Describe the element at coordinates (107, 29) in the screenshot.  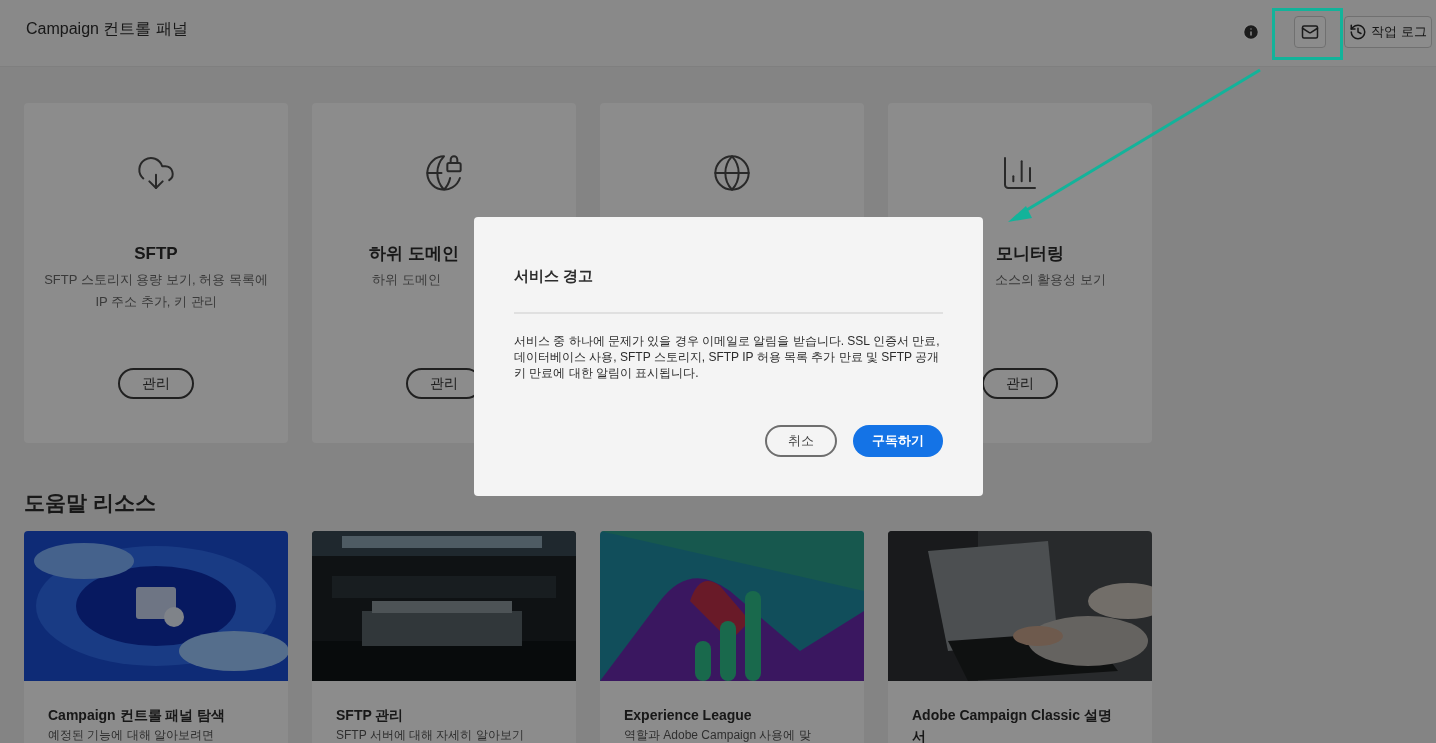
I see `page-title: Campaign 컨트롤 패널` at that location.